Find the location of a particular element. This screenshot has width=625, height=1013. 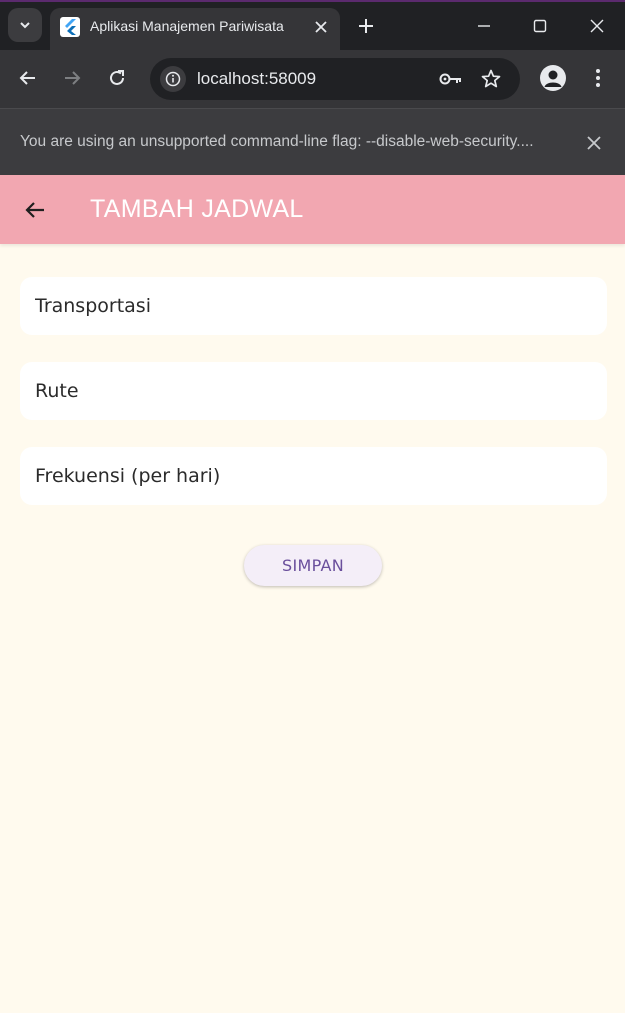

bookmark-button is located at coordinates (491, 79).